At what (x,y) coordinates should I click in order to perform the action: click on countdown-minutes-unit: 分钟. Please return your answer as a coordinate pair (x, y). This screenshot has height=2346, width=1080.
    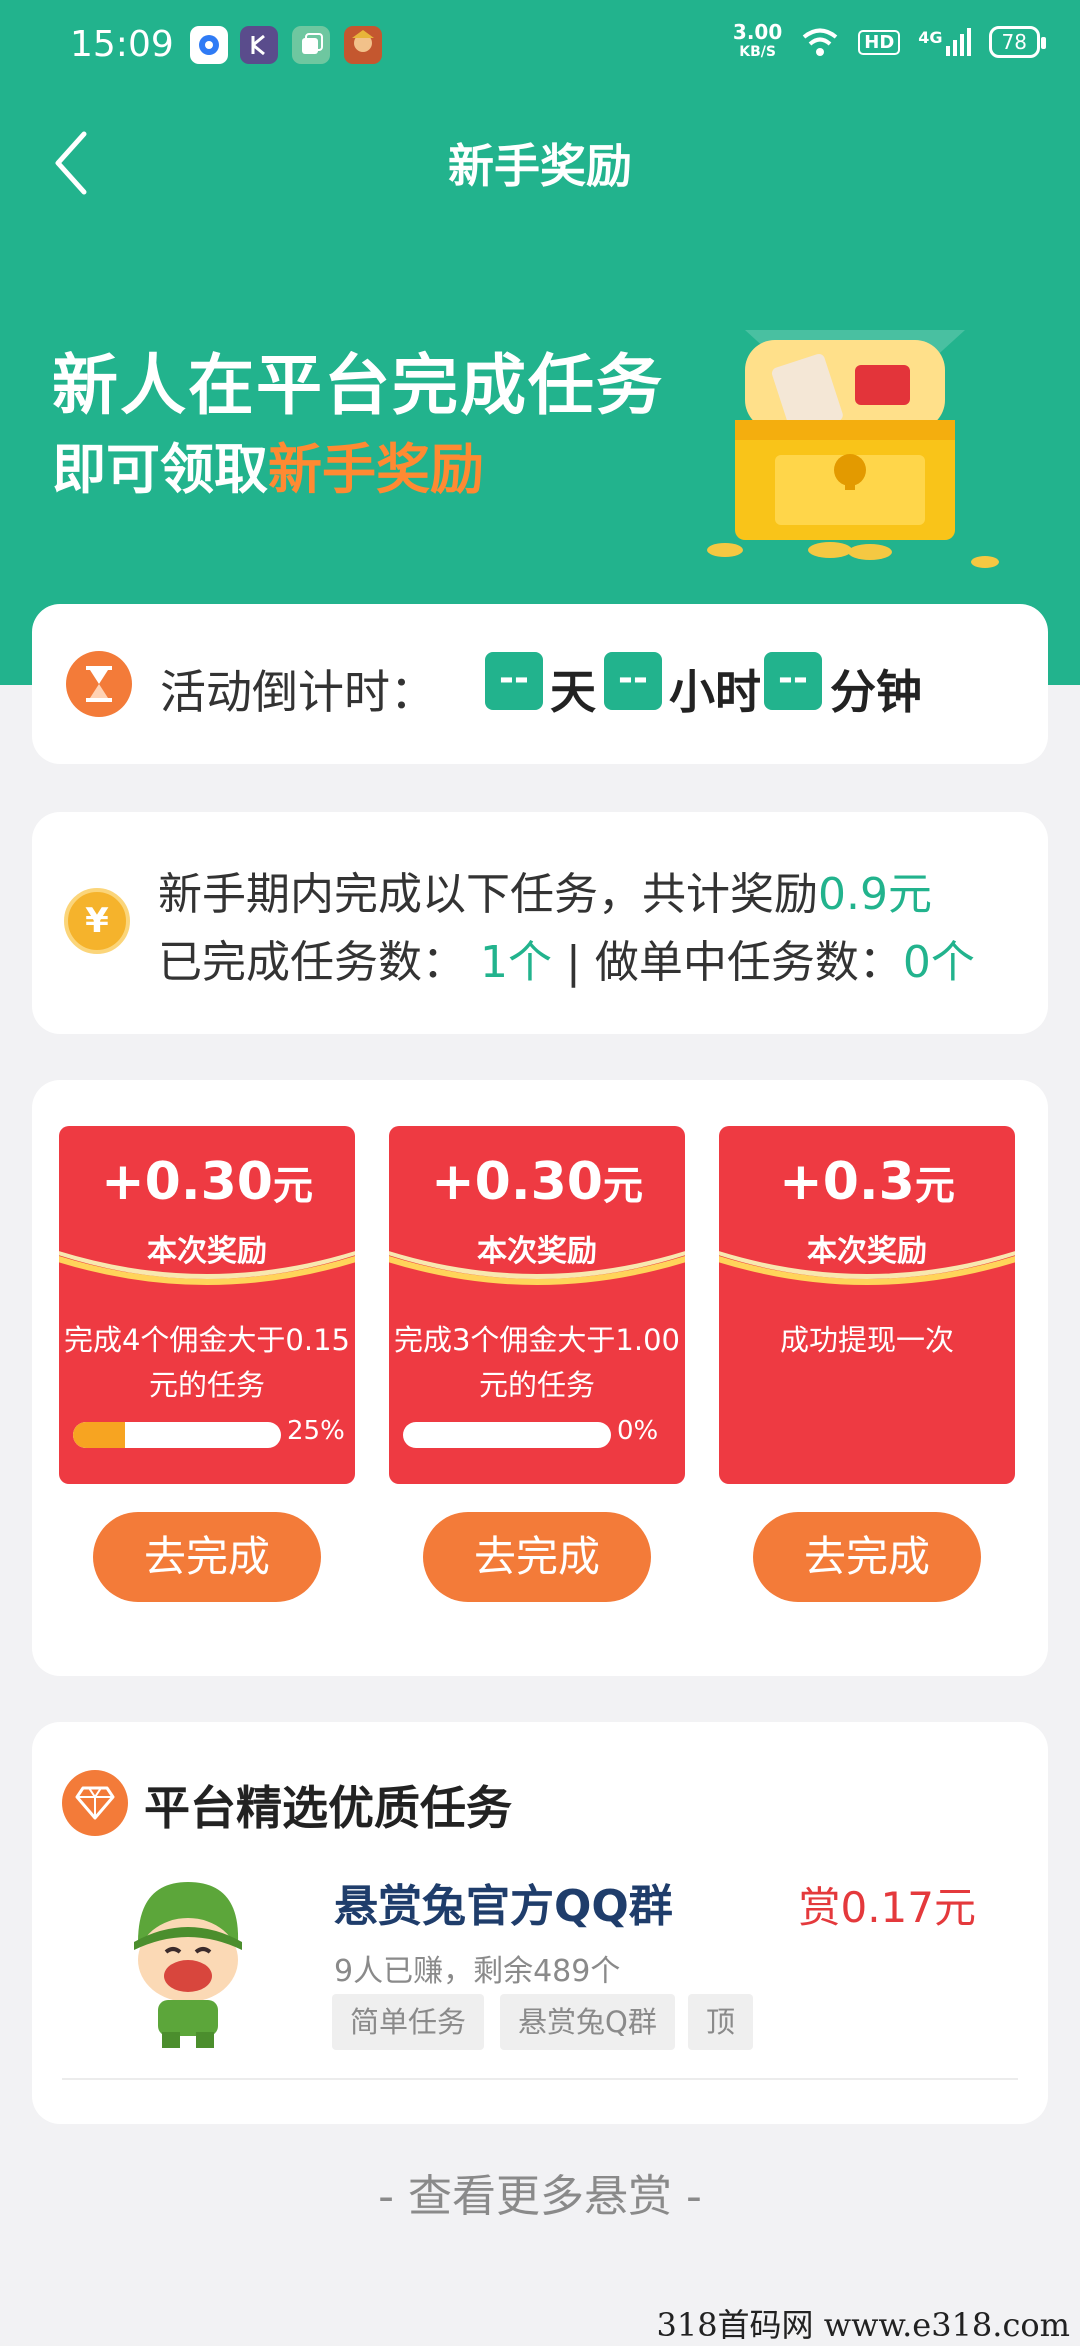
    Looking at the image, I should click on (876, 692).